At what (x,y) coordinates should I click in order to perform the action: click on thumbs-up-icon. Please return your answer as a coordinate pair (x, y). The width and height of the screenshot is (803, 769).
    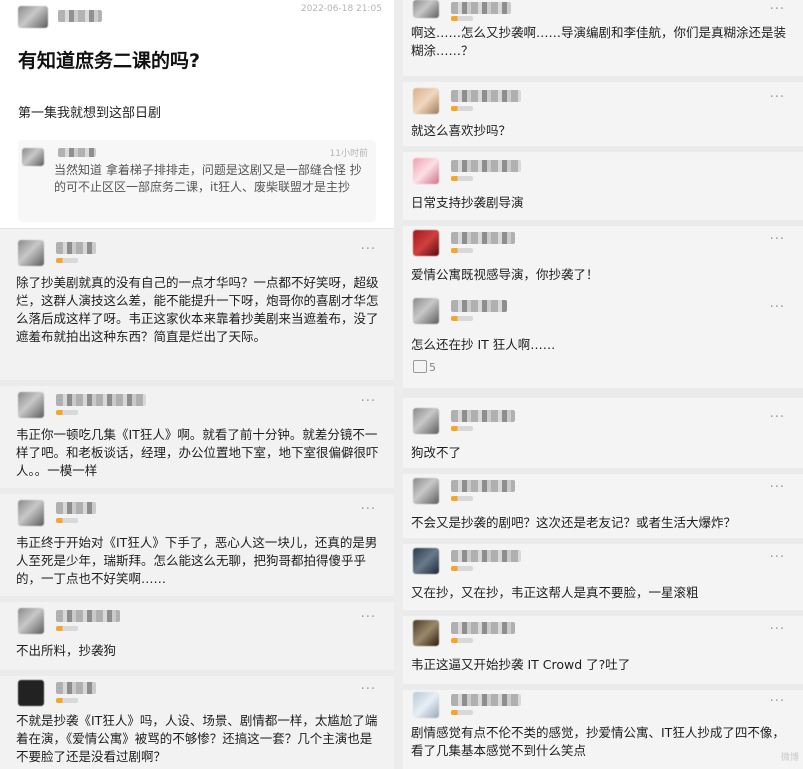
    Looking at the image, I should click on (420, 366).